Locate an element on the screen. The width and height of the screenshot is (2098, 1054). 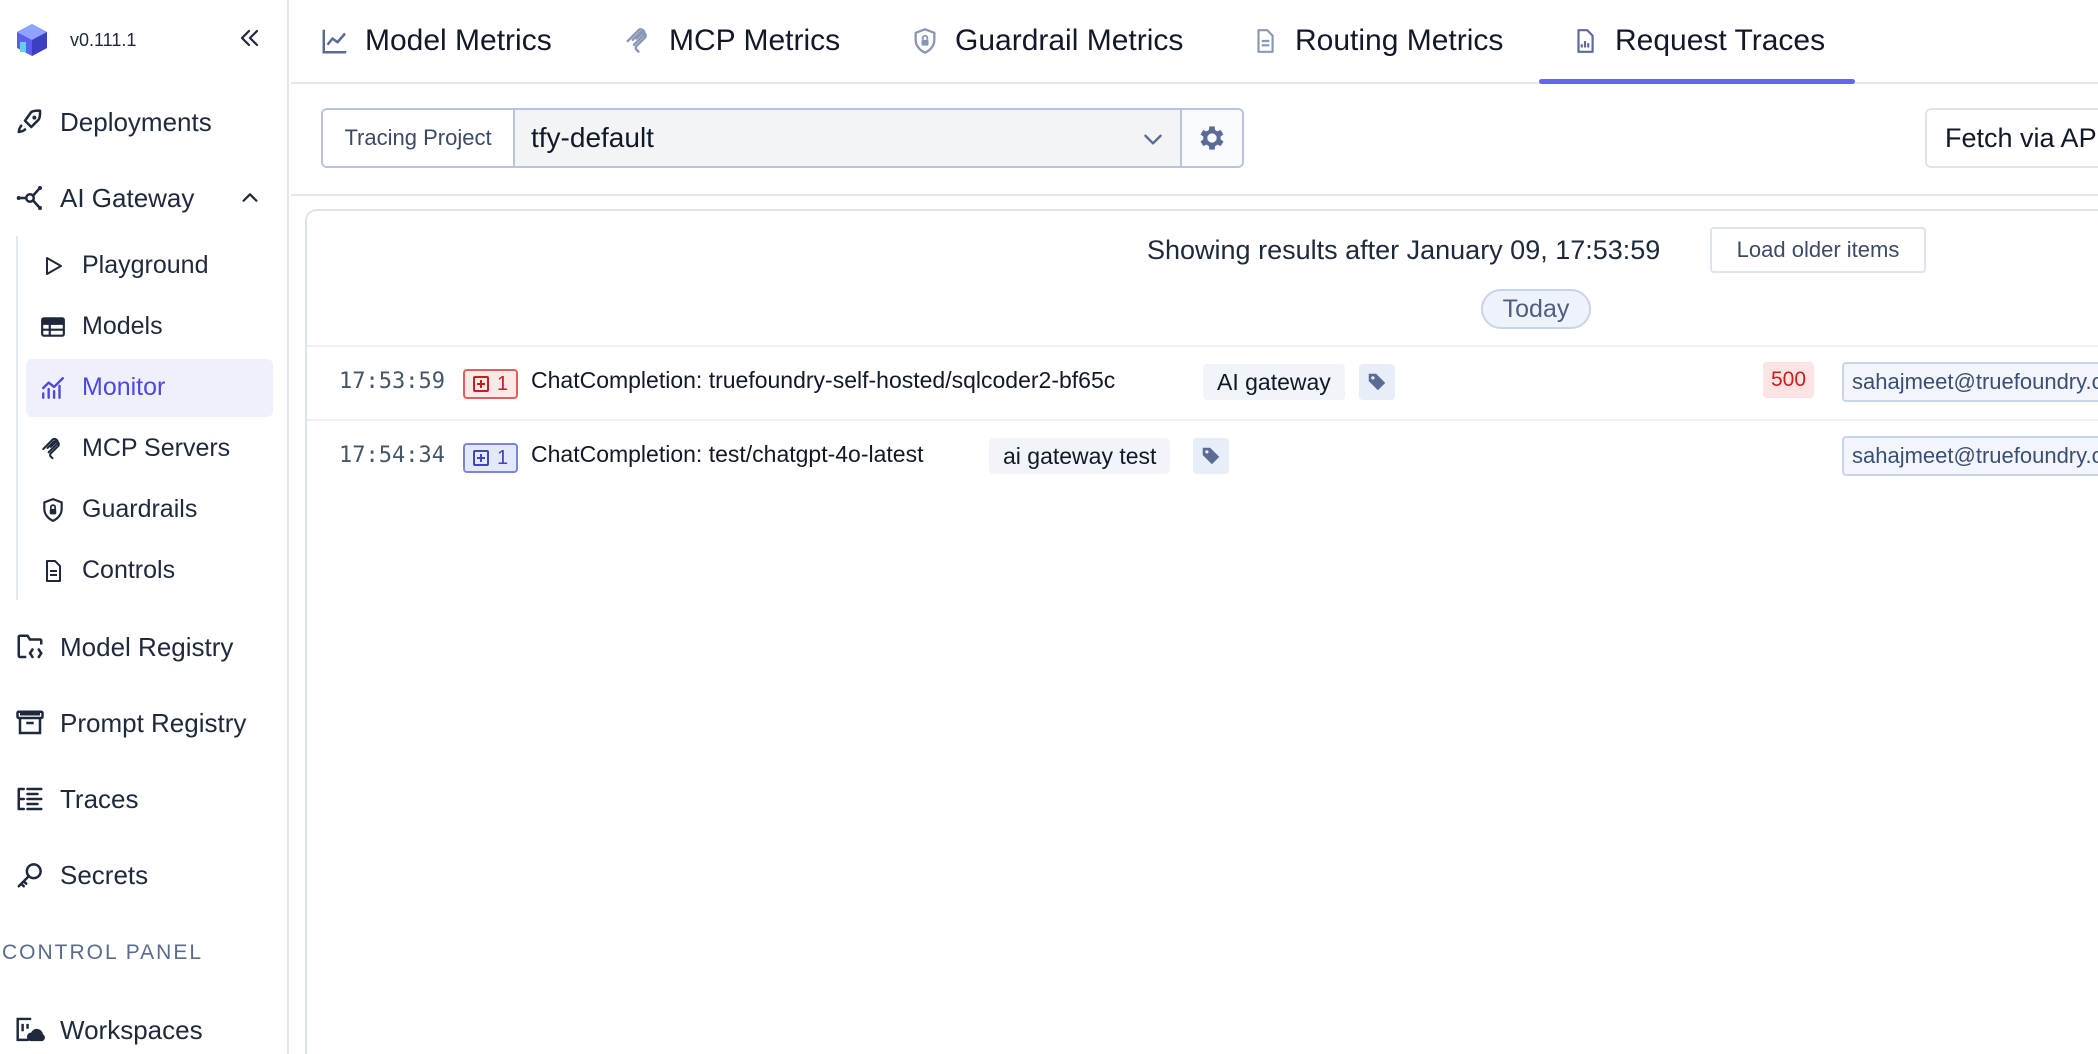
chart-icon is located at coordinates (53, 388).